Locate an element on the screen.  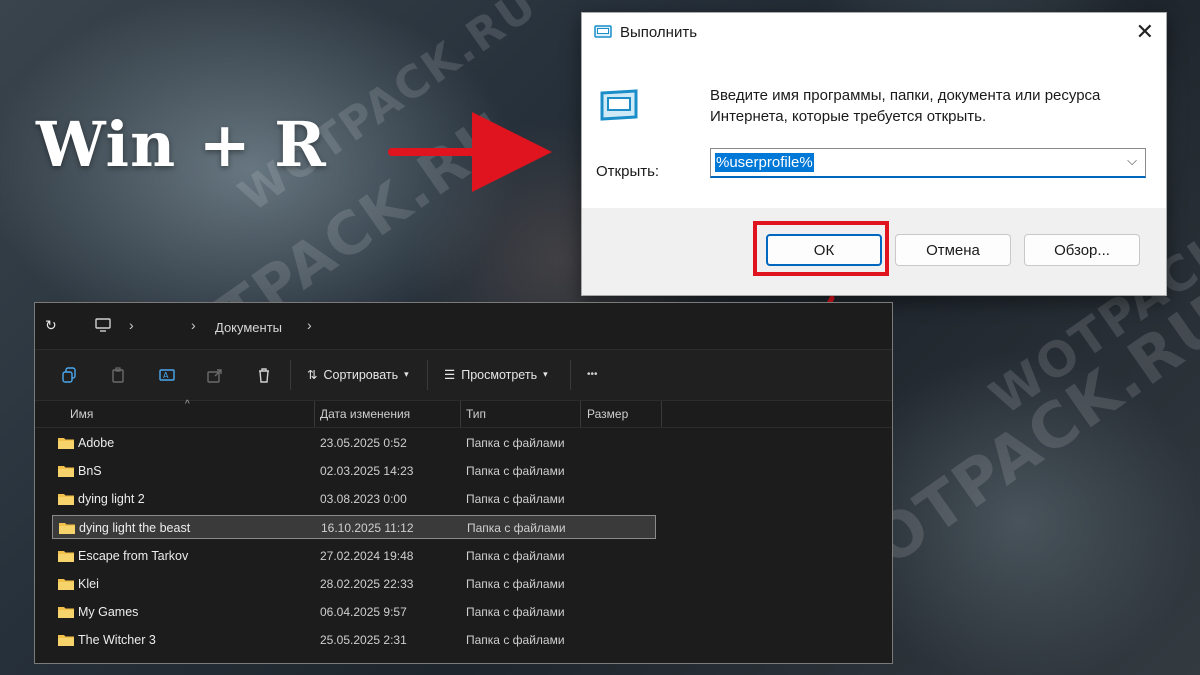
file-date: 25.05.2025 2:31 is located at coordinates (363, 640).